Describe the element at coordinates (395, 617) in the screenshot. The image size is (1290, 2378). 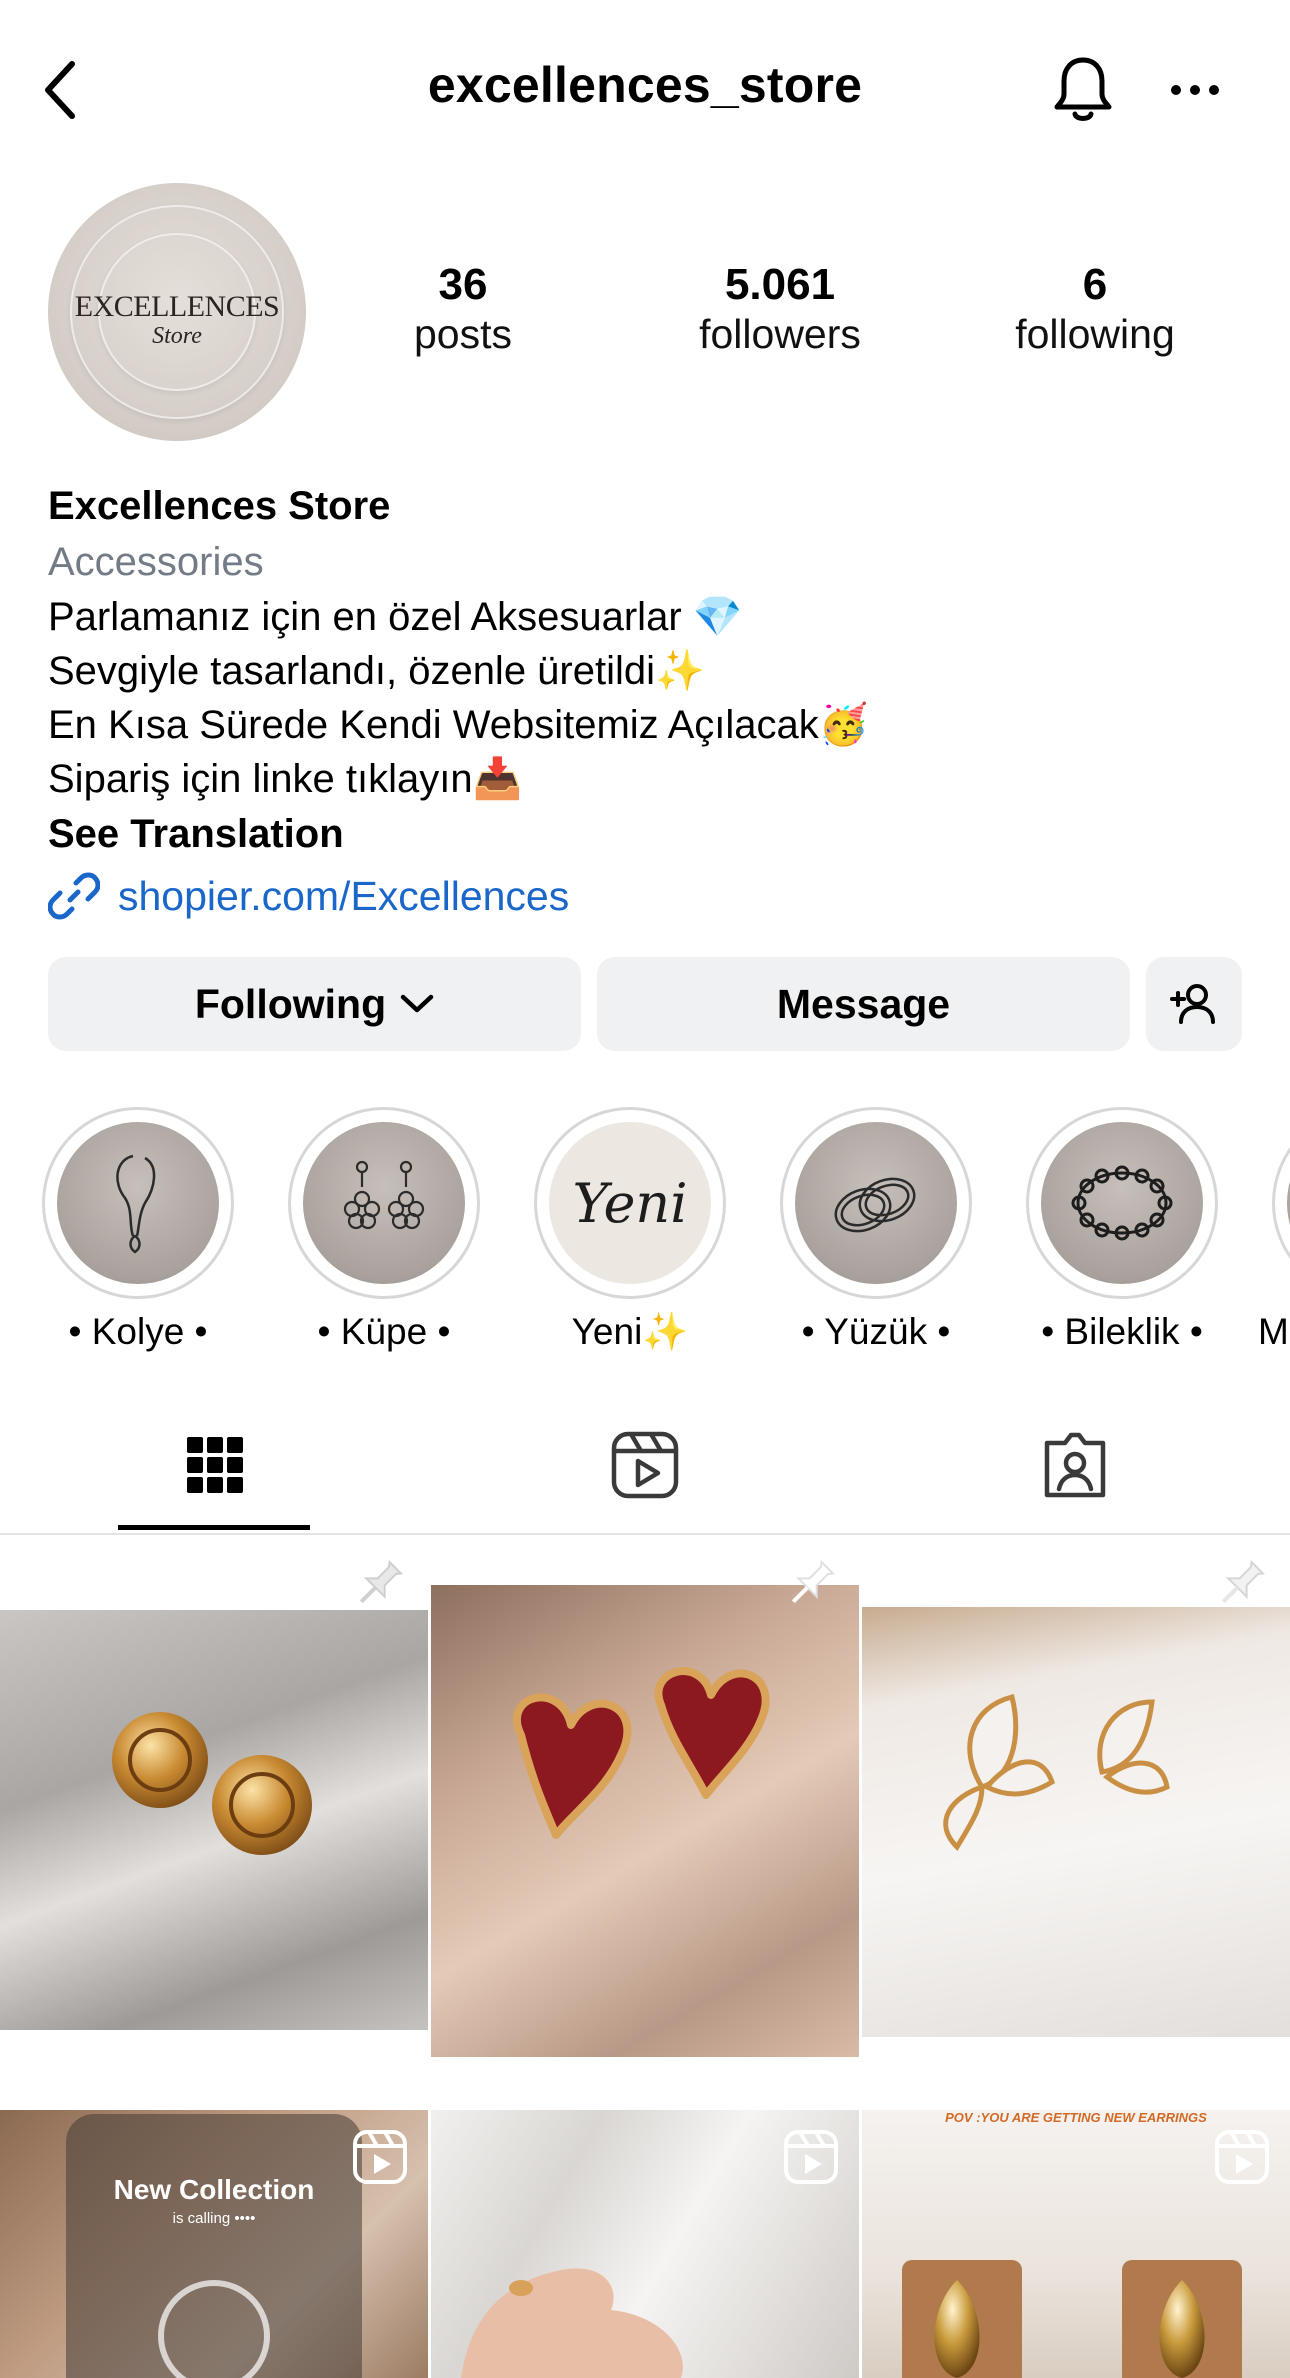
I see `bio-line: Parlamanız için en özel Aksesuarlar 💎` at that location.